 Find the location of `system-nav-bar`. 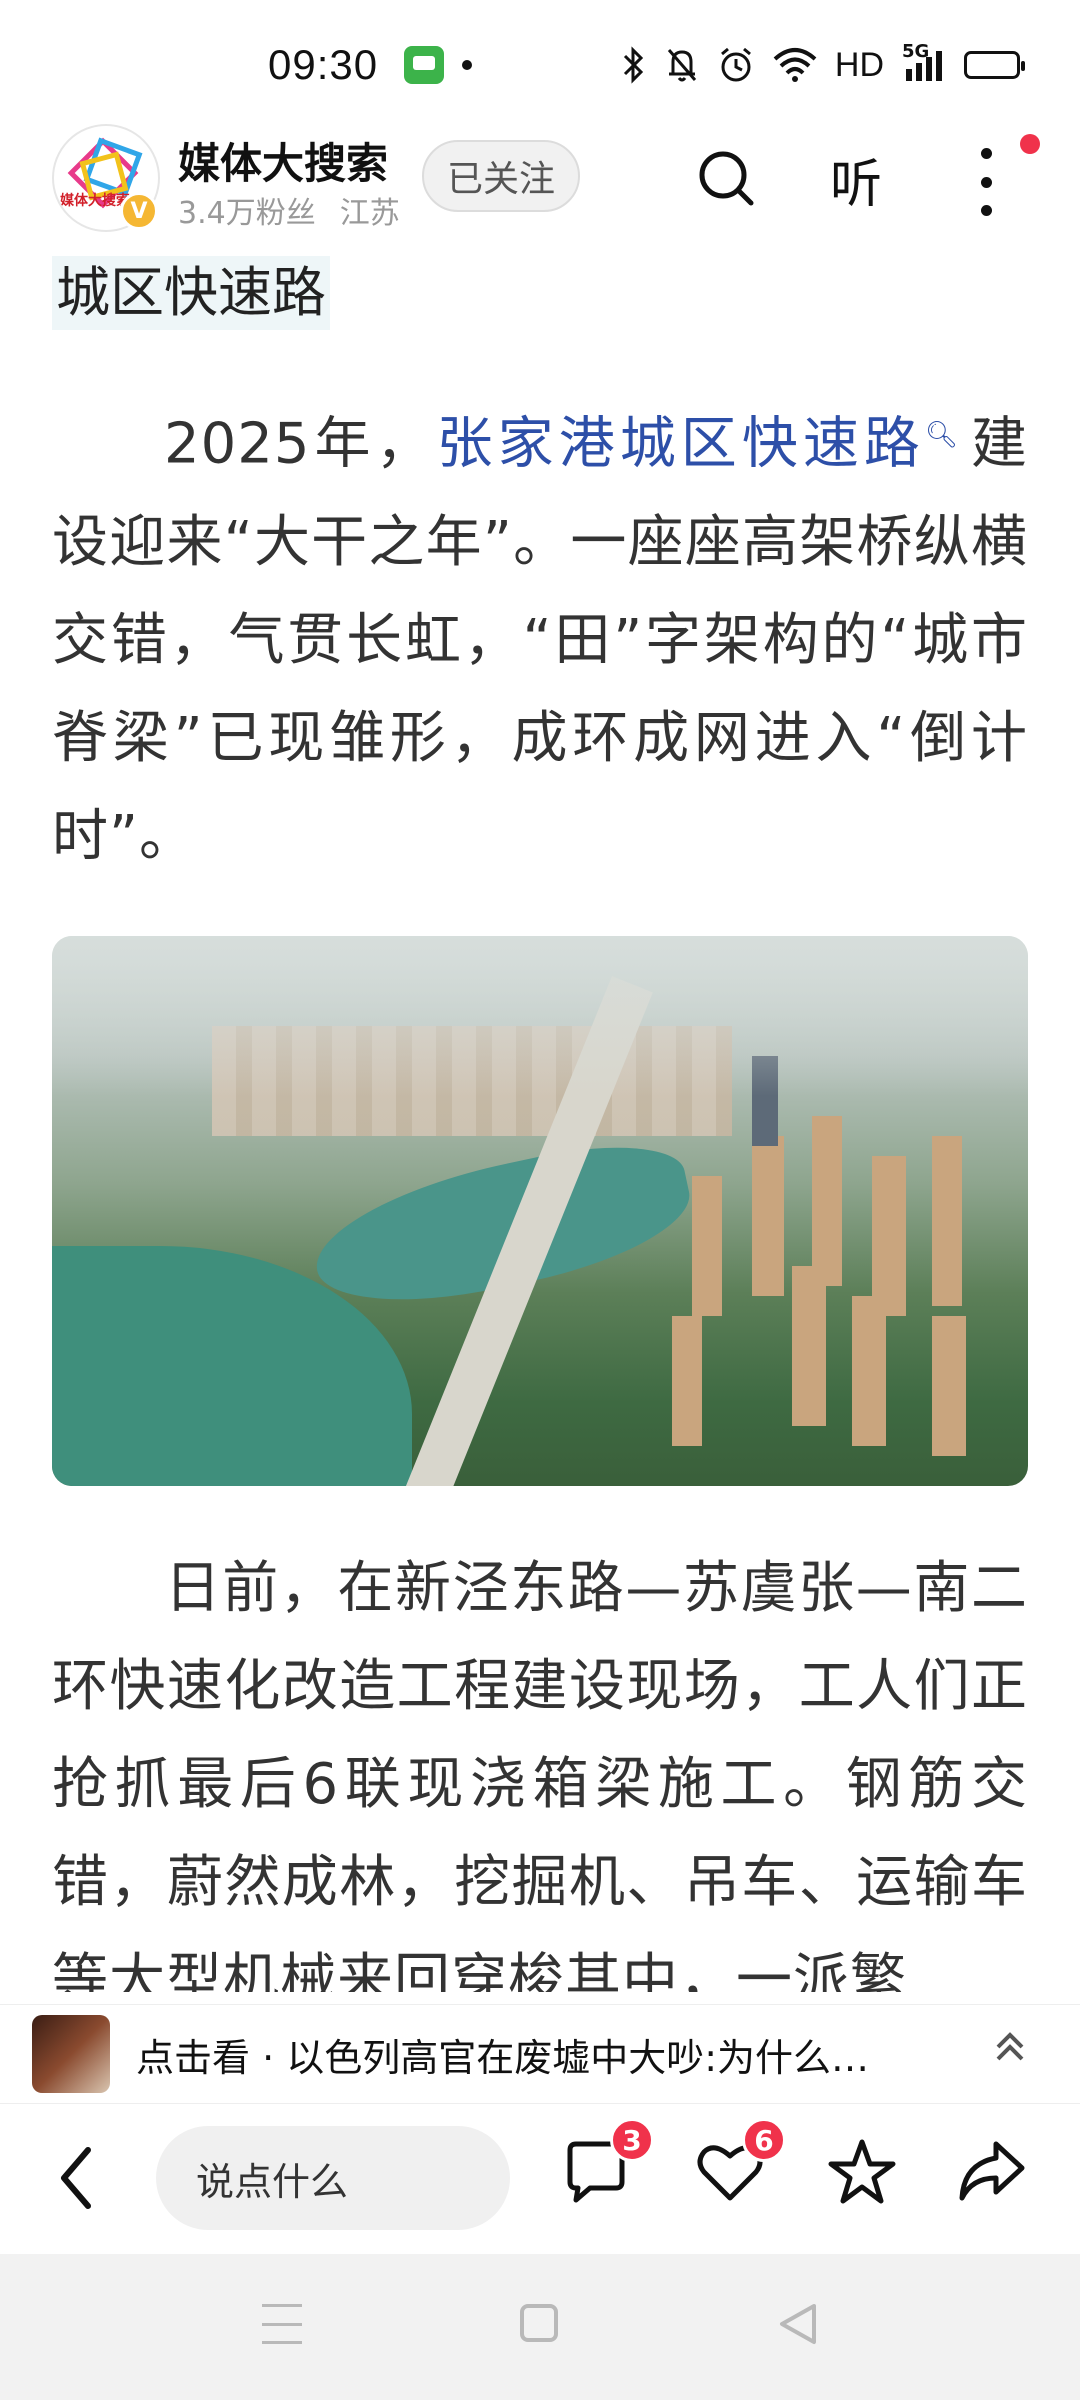

system-nav-bar is located at coordinates (540, 2327).